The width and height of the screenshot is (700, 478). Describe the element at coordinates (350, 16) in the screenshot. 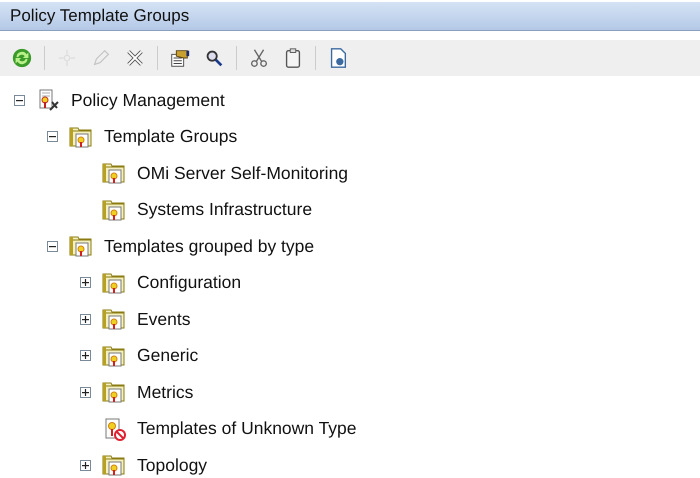

I see `panel-title: Policy Template Groups` at that location.